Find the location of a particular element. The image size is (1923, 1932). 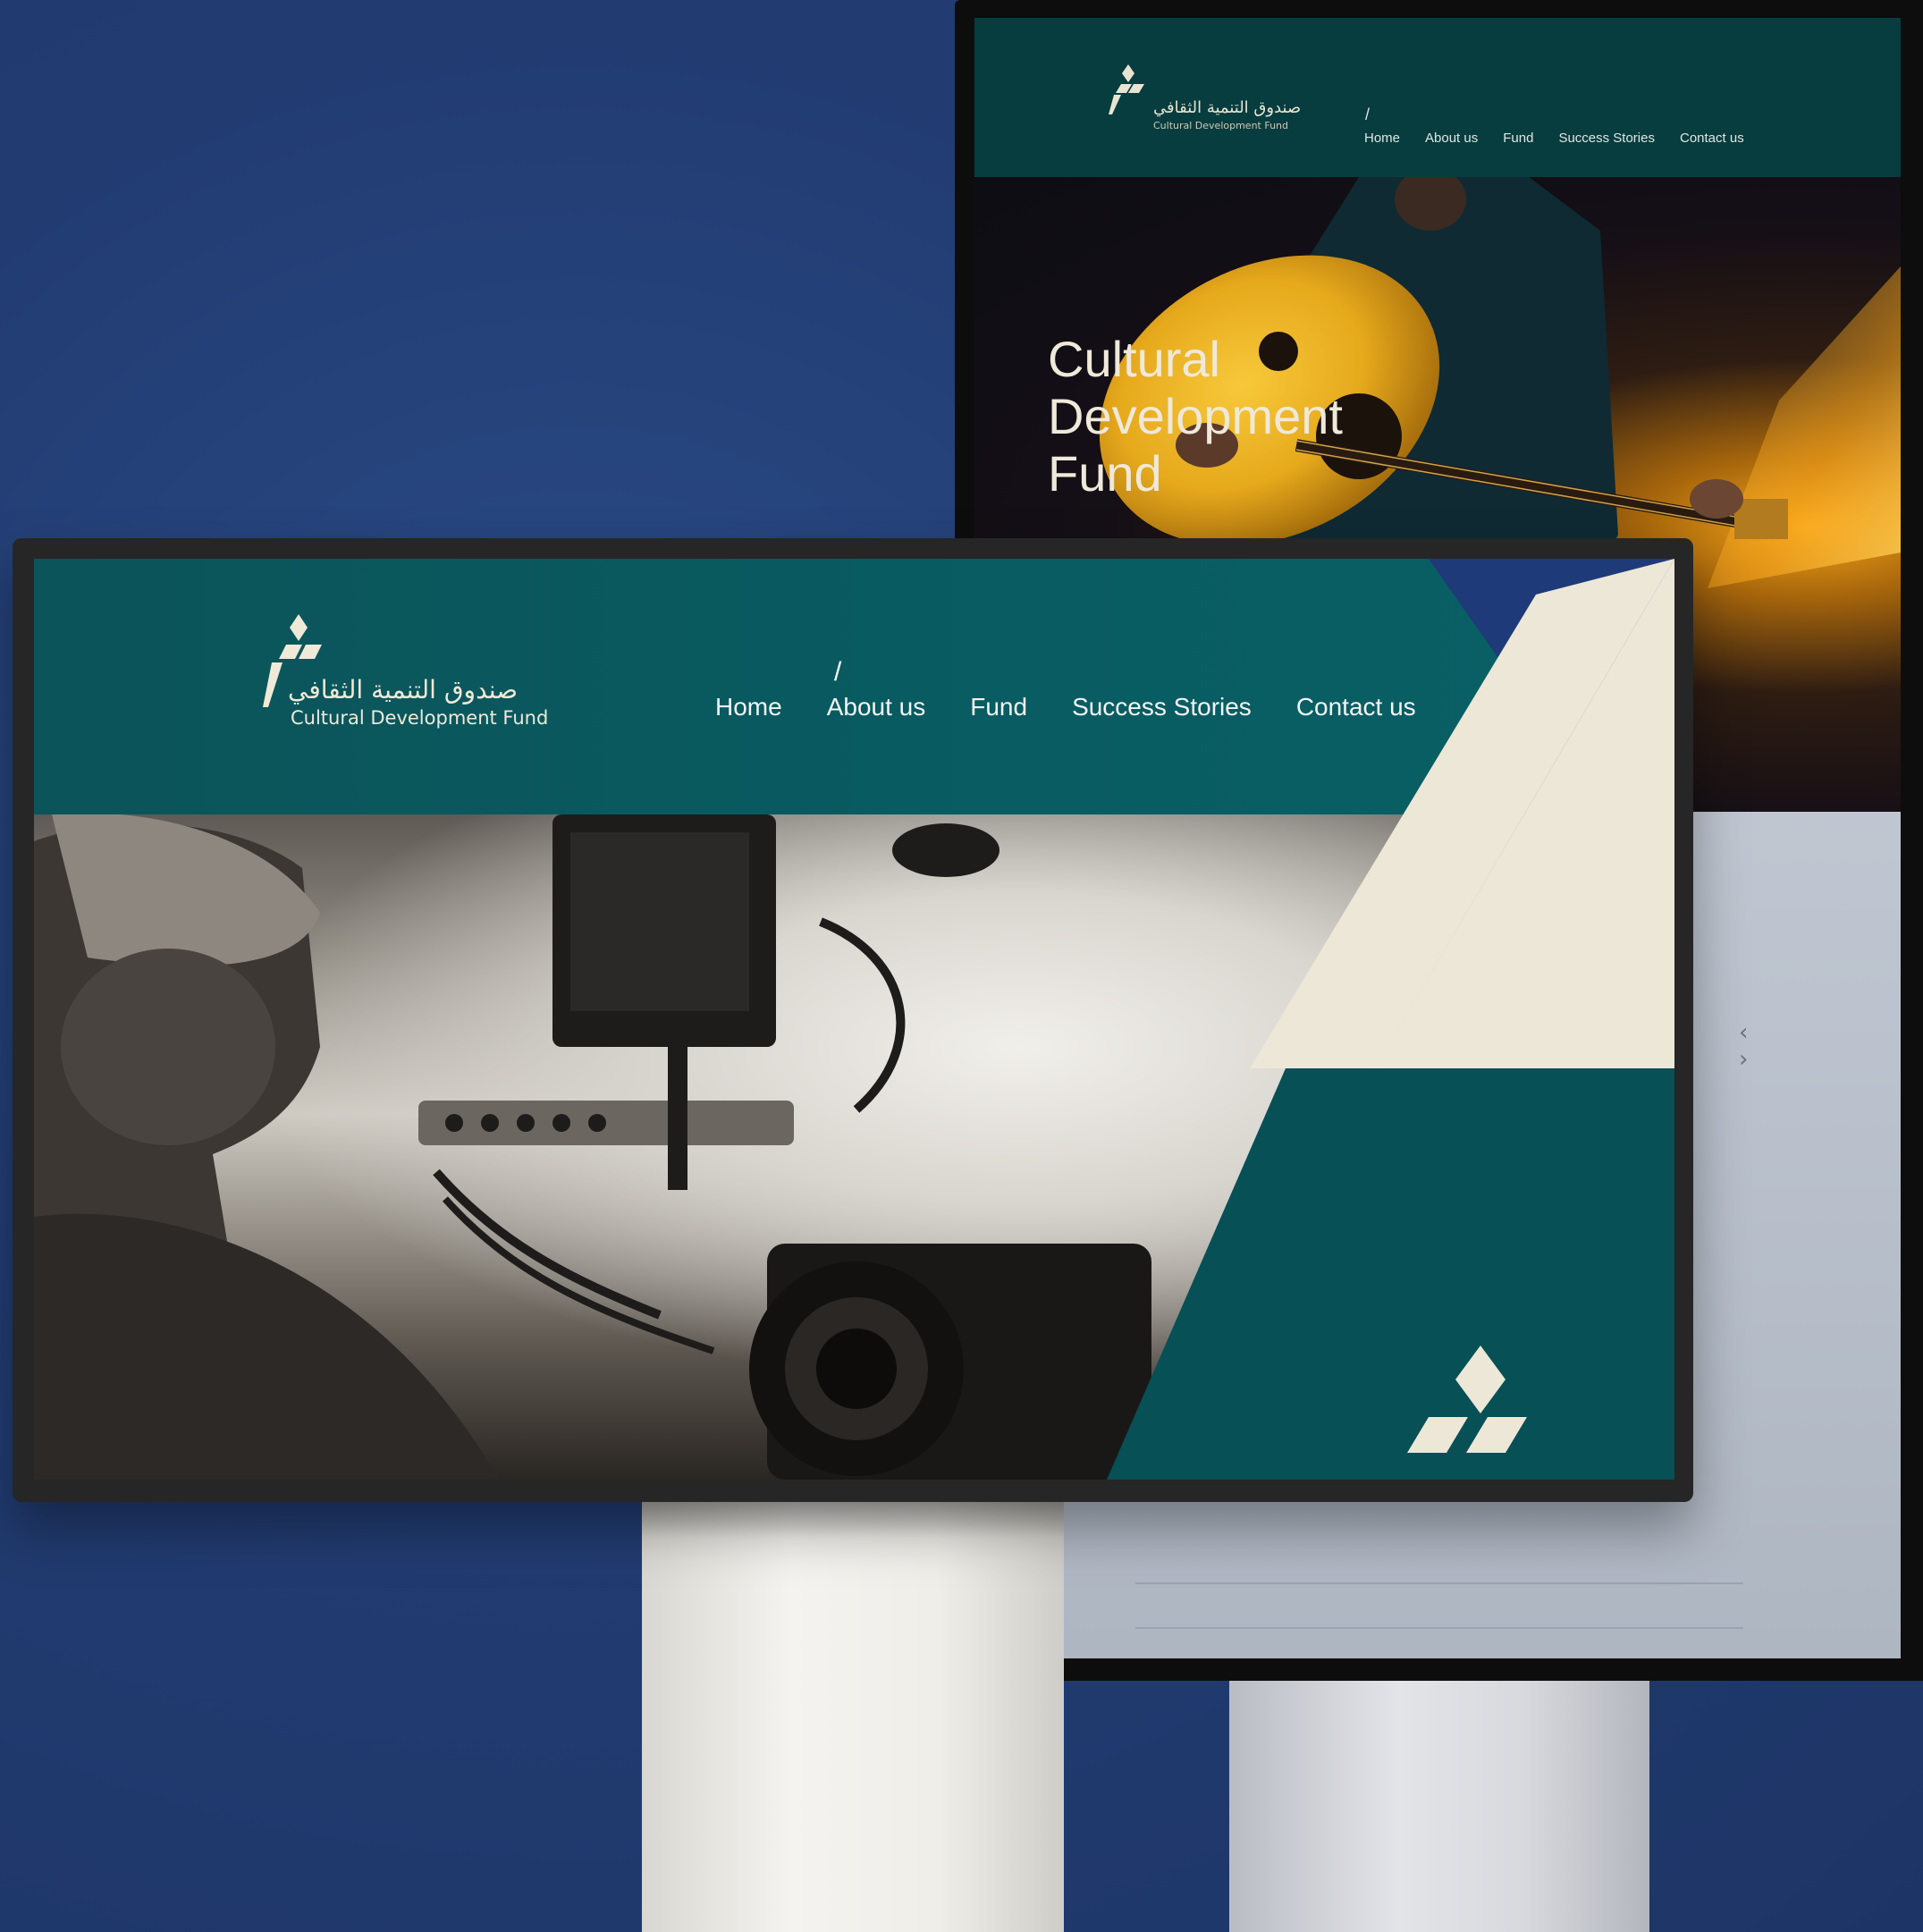

nav-item-contact-us: Contact us is located at coordinates (1712, 138).